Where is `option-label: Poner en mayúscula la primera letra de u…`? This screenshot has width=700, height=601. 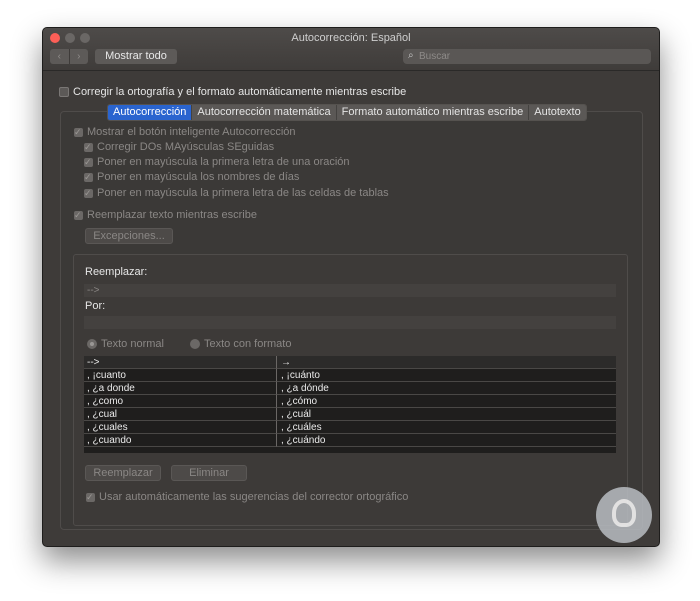
option-label: Poner en mayúscula la primera letra de u… is located at coordinates (223, 162).